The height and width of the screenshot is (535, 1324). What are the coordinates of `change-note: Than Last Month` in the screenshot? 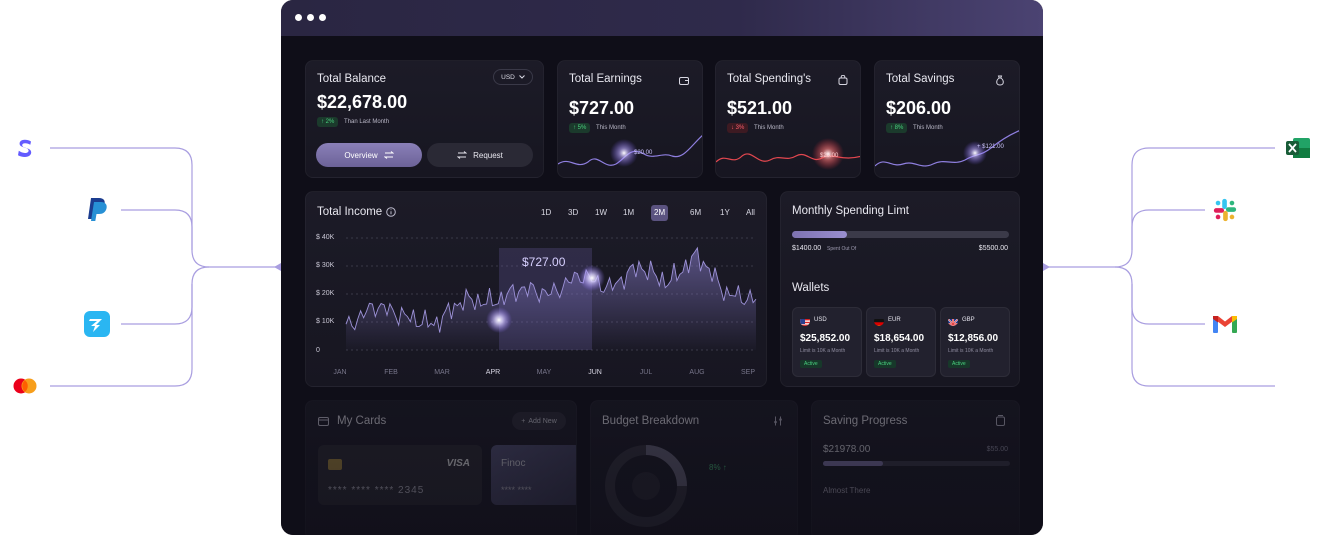 It's located at (367, 122).